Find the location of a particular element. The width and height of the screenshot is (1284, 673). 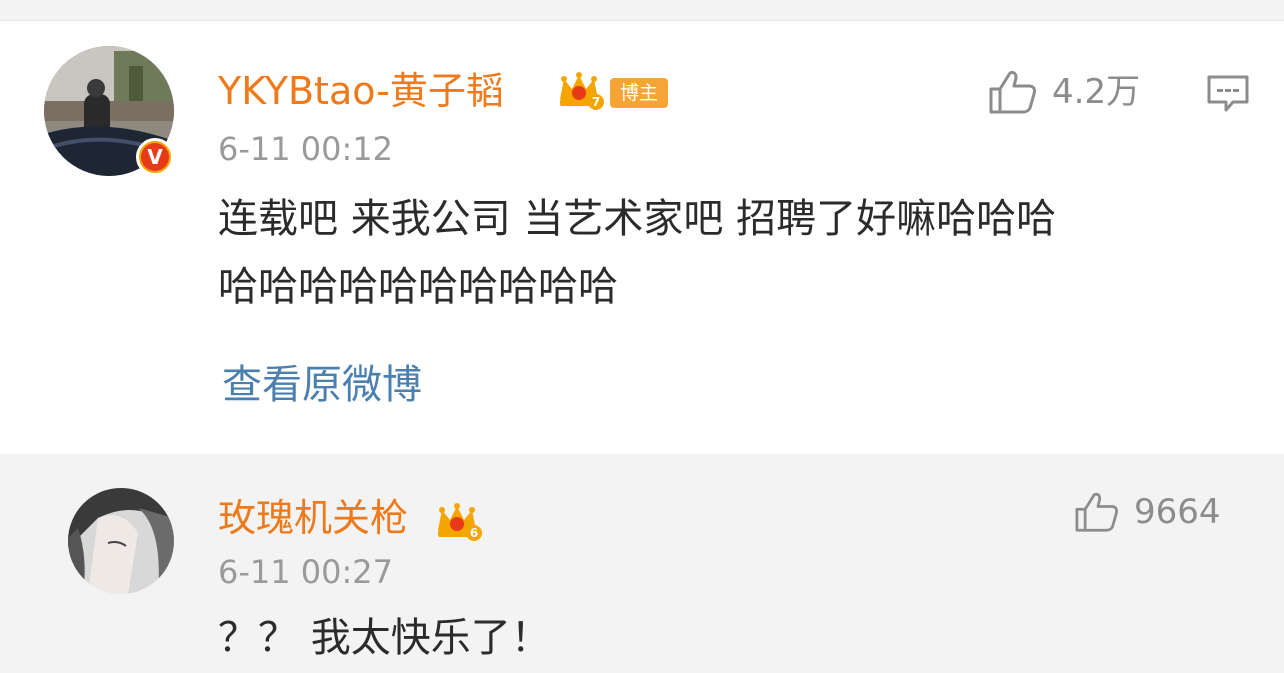

top-divider is located at coordinates (642, 10).